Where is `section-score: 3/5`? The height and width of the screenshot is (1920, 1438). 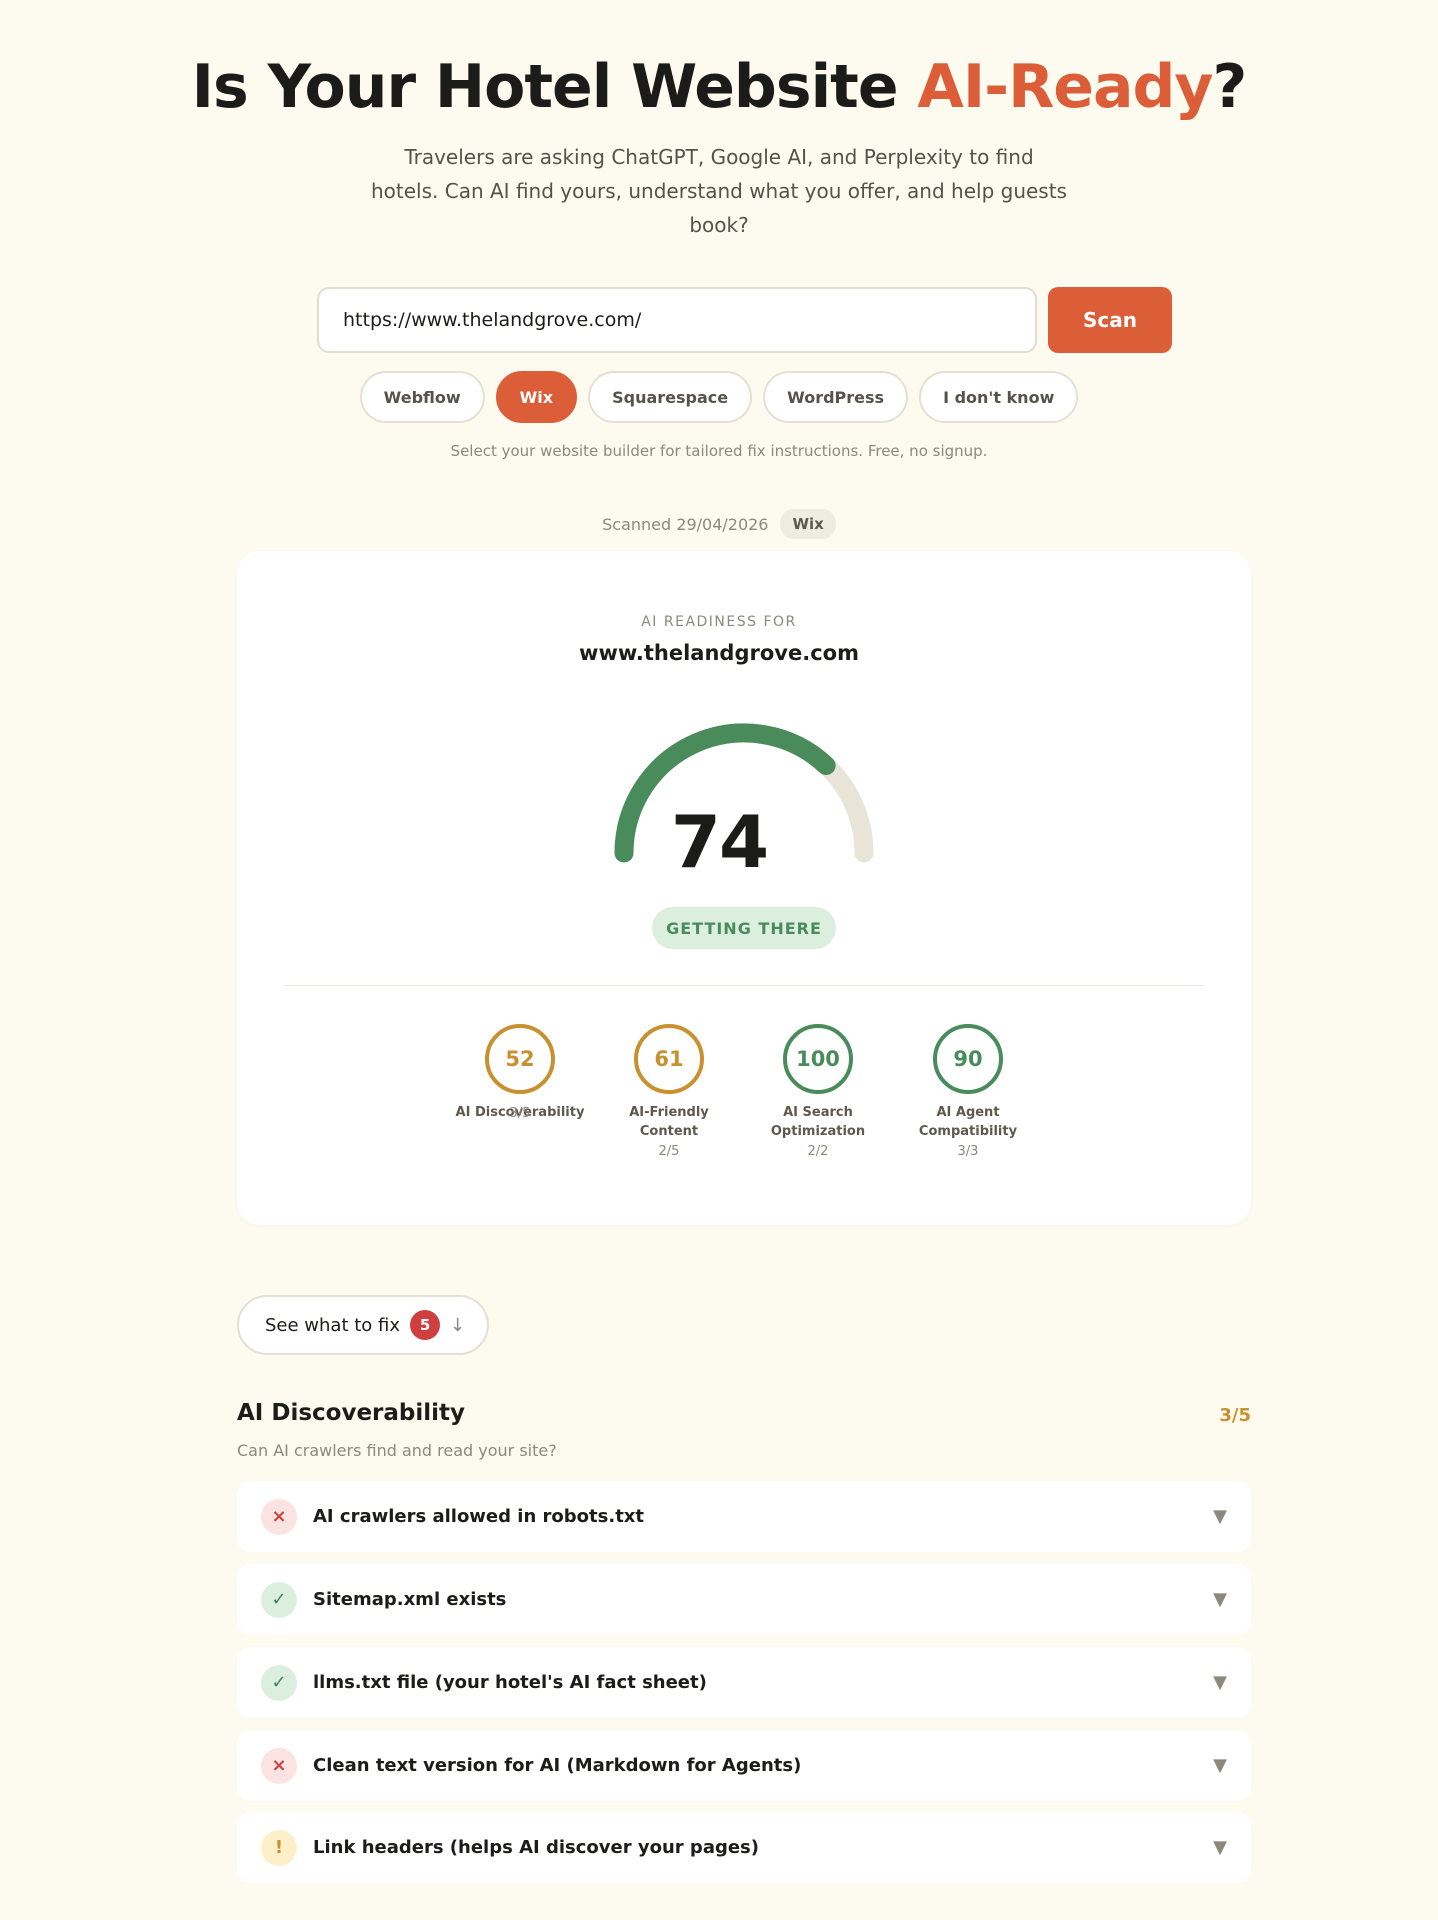 section-score: 3/5 is located at coordinates (1235, 1415).